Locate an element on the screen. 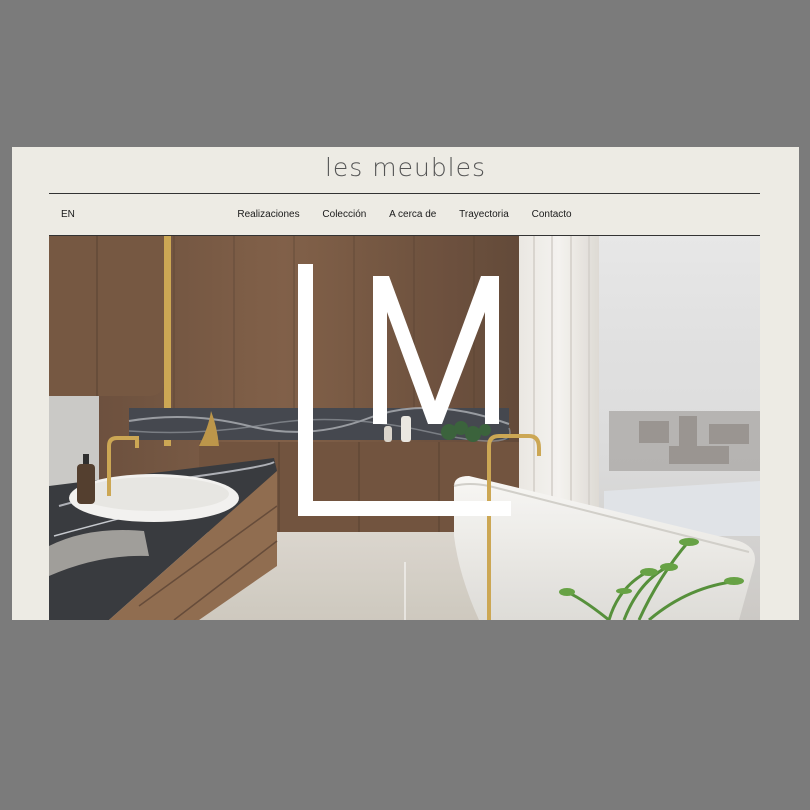 The width and height of the screenshot is (810, 810). site-logo: les meubles is located at coordinates (405, 167).